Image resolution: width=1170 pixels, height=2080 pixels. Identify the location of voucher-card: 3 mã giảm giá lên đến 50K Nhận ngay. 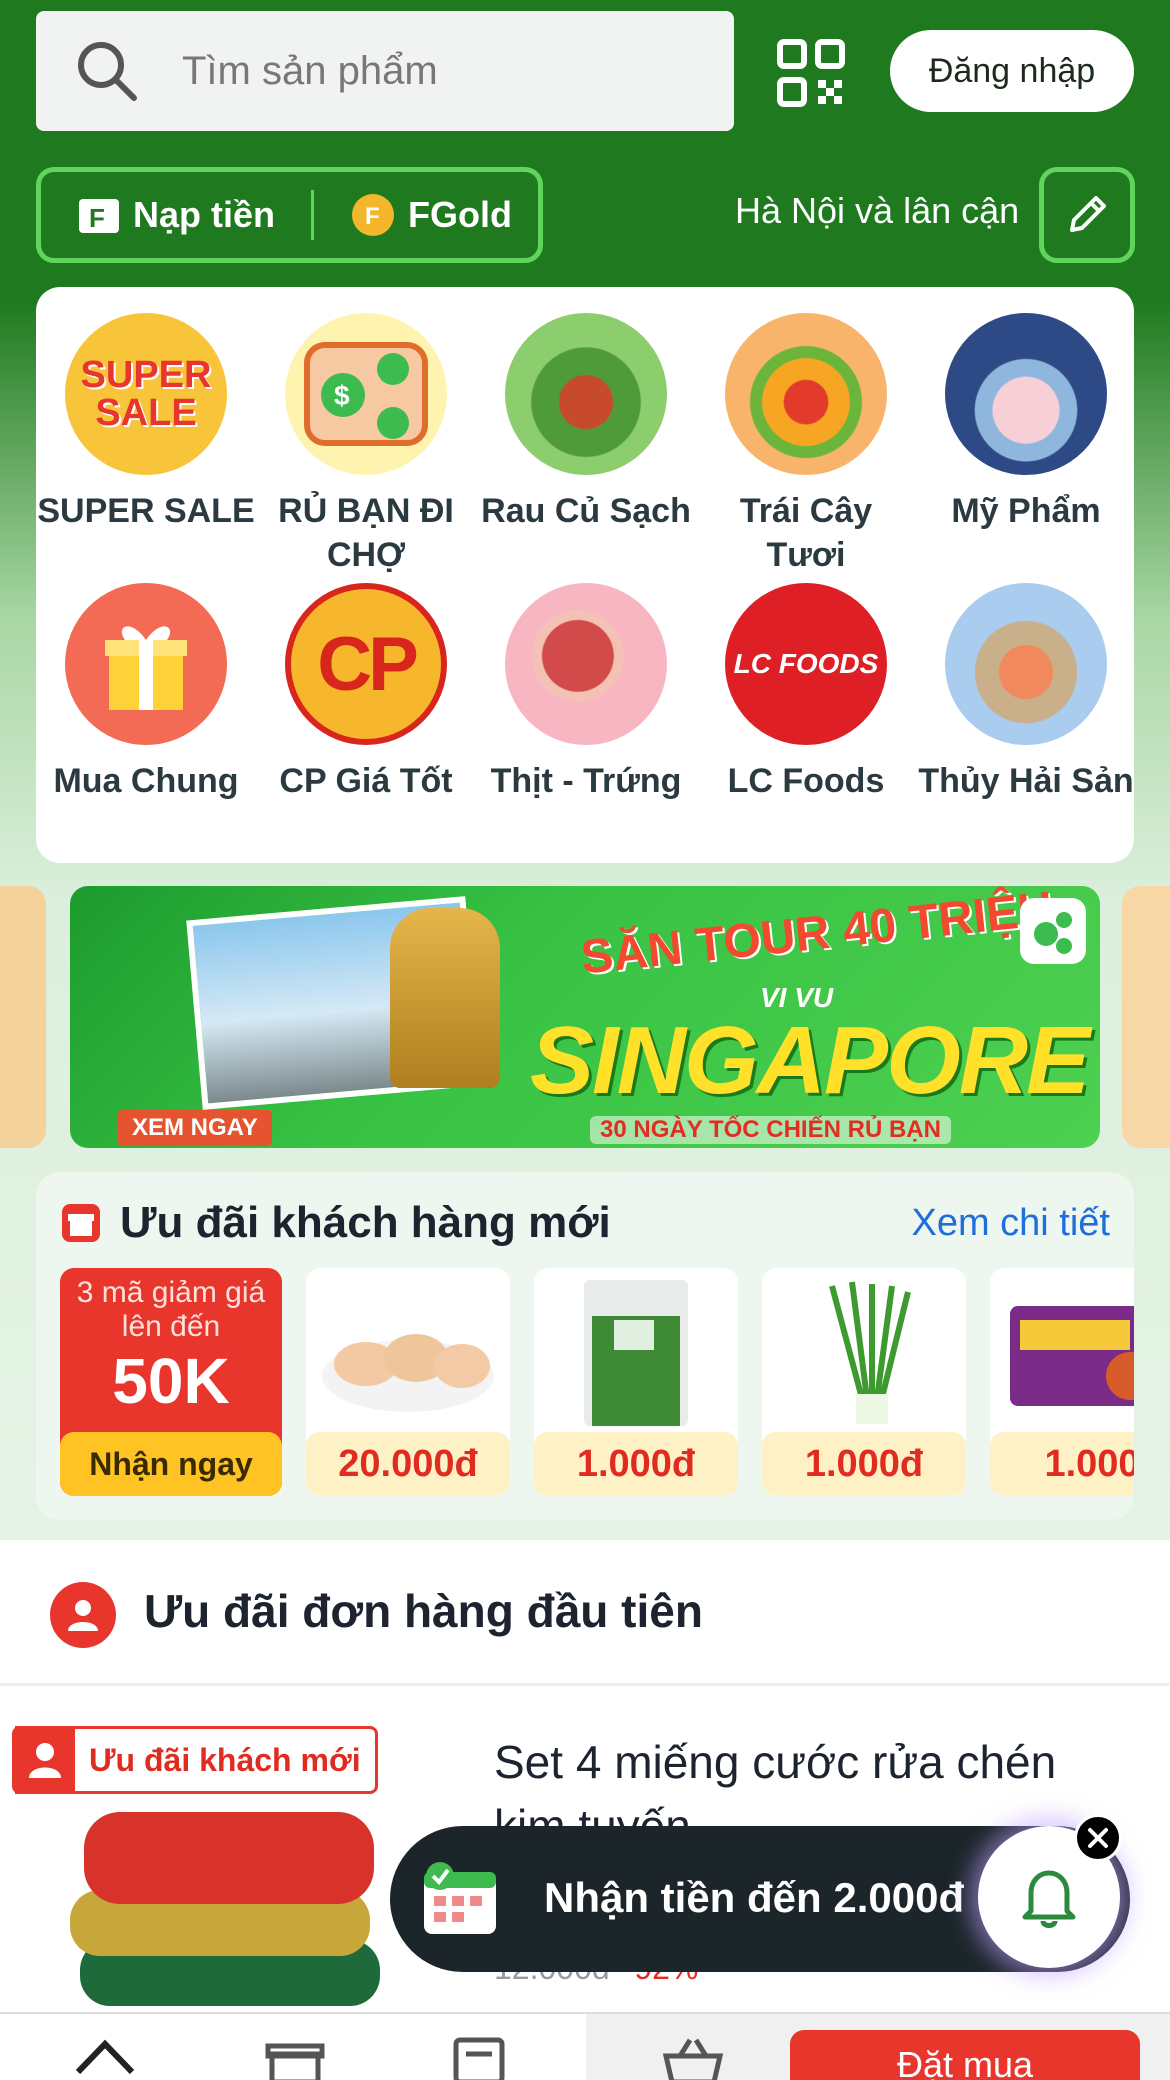
(171, 1382).